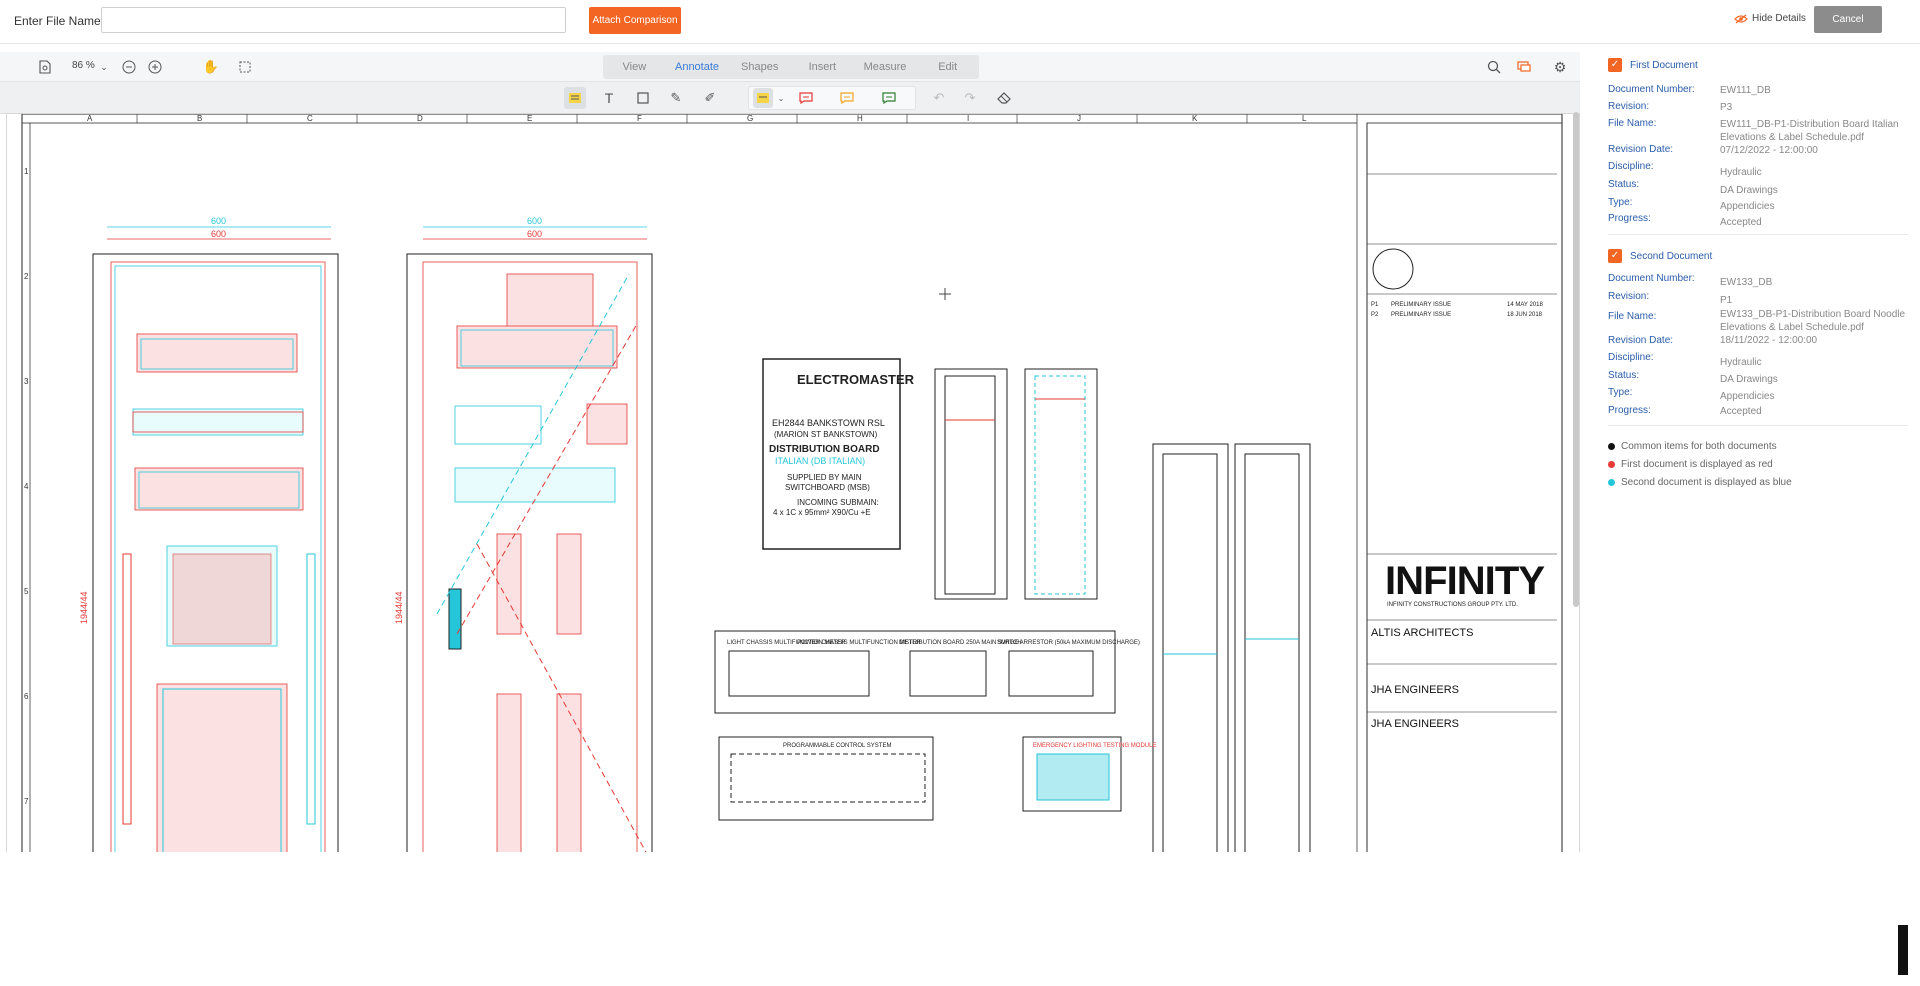  Describe the element at coordinates (26, 486) in the screenshot. I see `row-label: 4` at that location.